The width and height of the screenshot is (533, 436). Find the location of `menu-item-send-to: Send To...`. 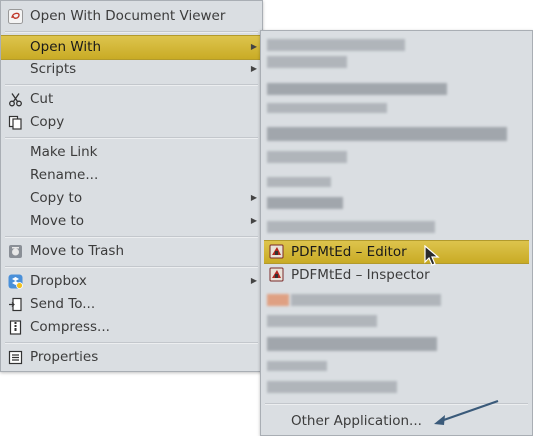

menu-item-send-to: Send To... is located at coordinates (131, 304).